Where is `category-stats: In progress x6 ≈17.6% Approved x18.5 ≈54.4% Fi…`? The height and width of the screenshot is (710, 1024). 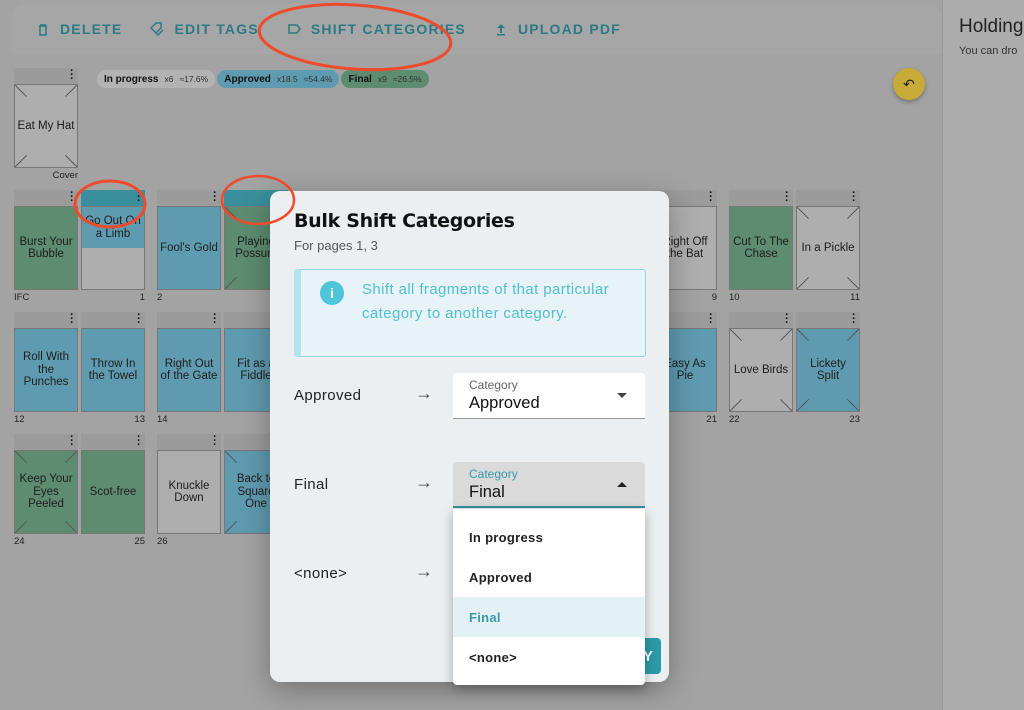 category-stats: In progress x6 ≈17.6% Approved x18.5 ≈54.4% Fi… is located at coordinates (263, 79).